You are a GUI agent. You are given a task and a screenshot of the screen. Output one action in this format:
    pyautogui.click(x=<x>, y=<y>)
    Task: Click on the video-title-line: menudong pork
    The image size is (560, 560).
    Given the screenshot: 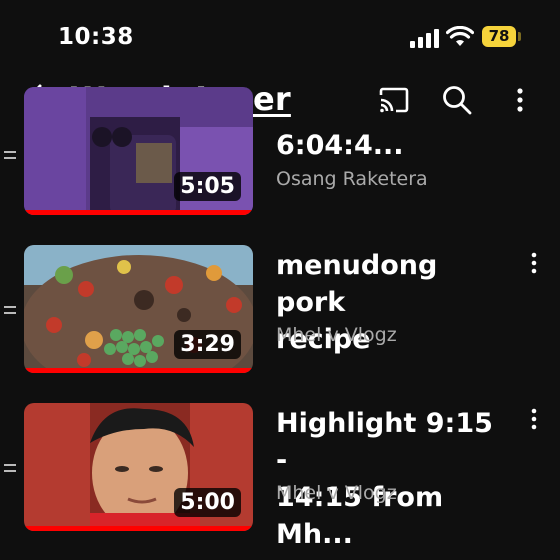 What is the action you would take?
    pyautogui.click(x=357, y=284)
    